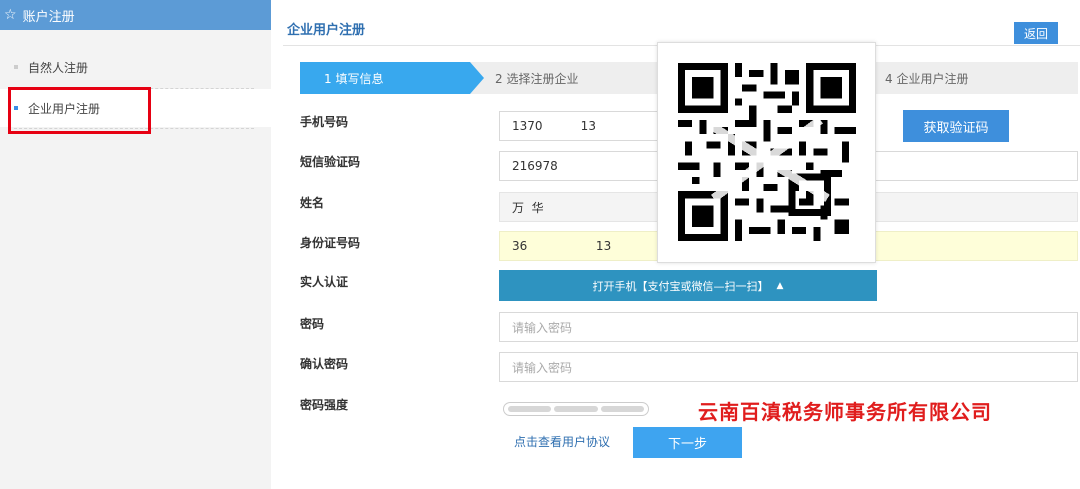 This screenshot has height=489, width=1080. I want to click on phone-value: 1370 13, so click(554, 126).